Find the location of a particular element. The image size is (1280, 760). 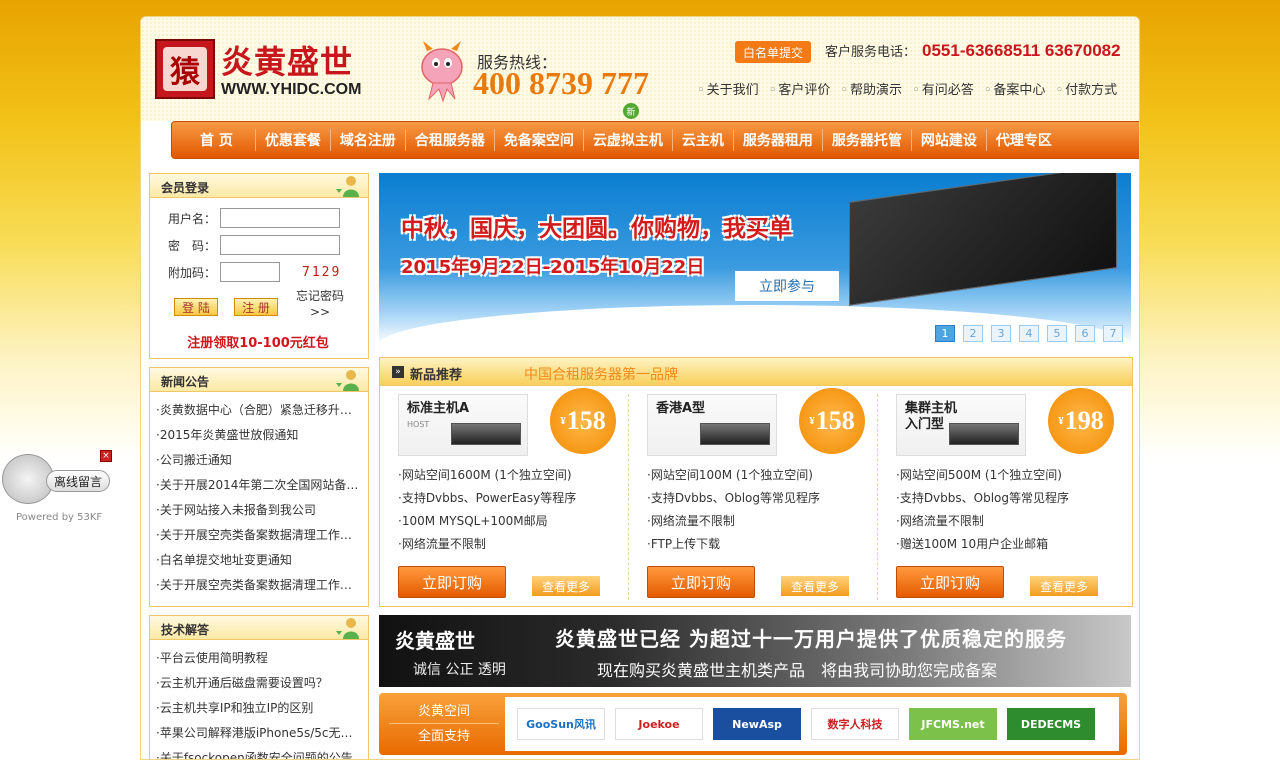

close-icon: × is located at coordinates (106, 456).